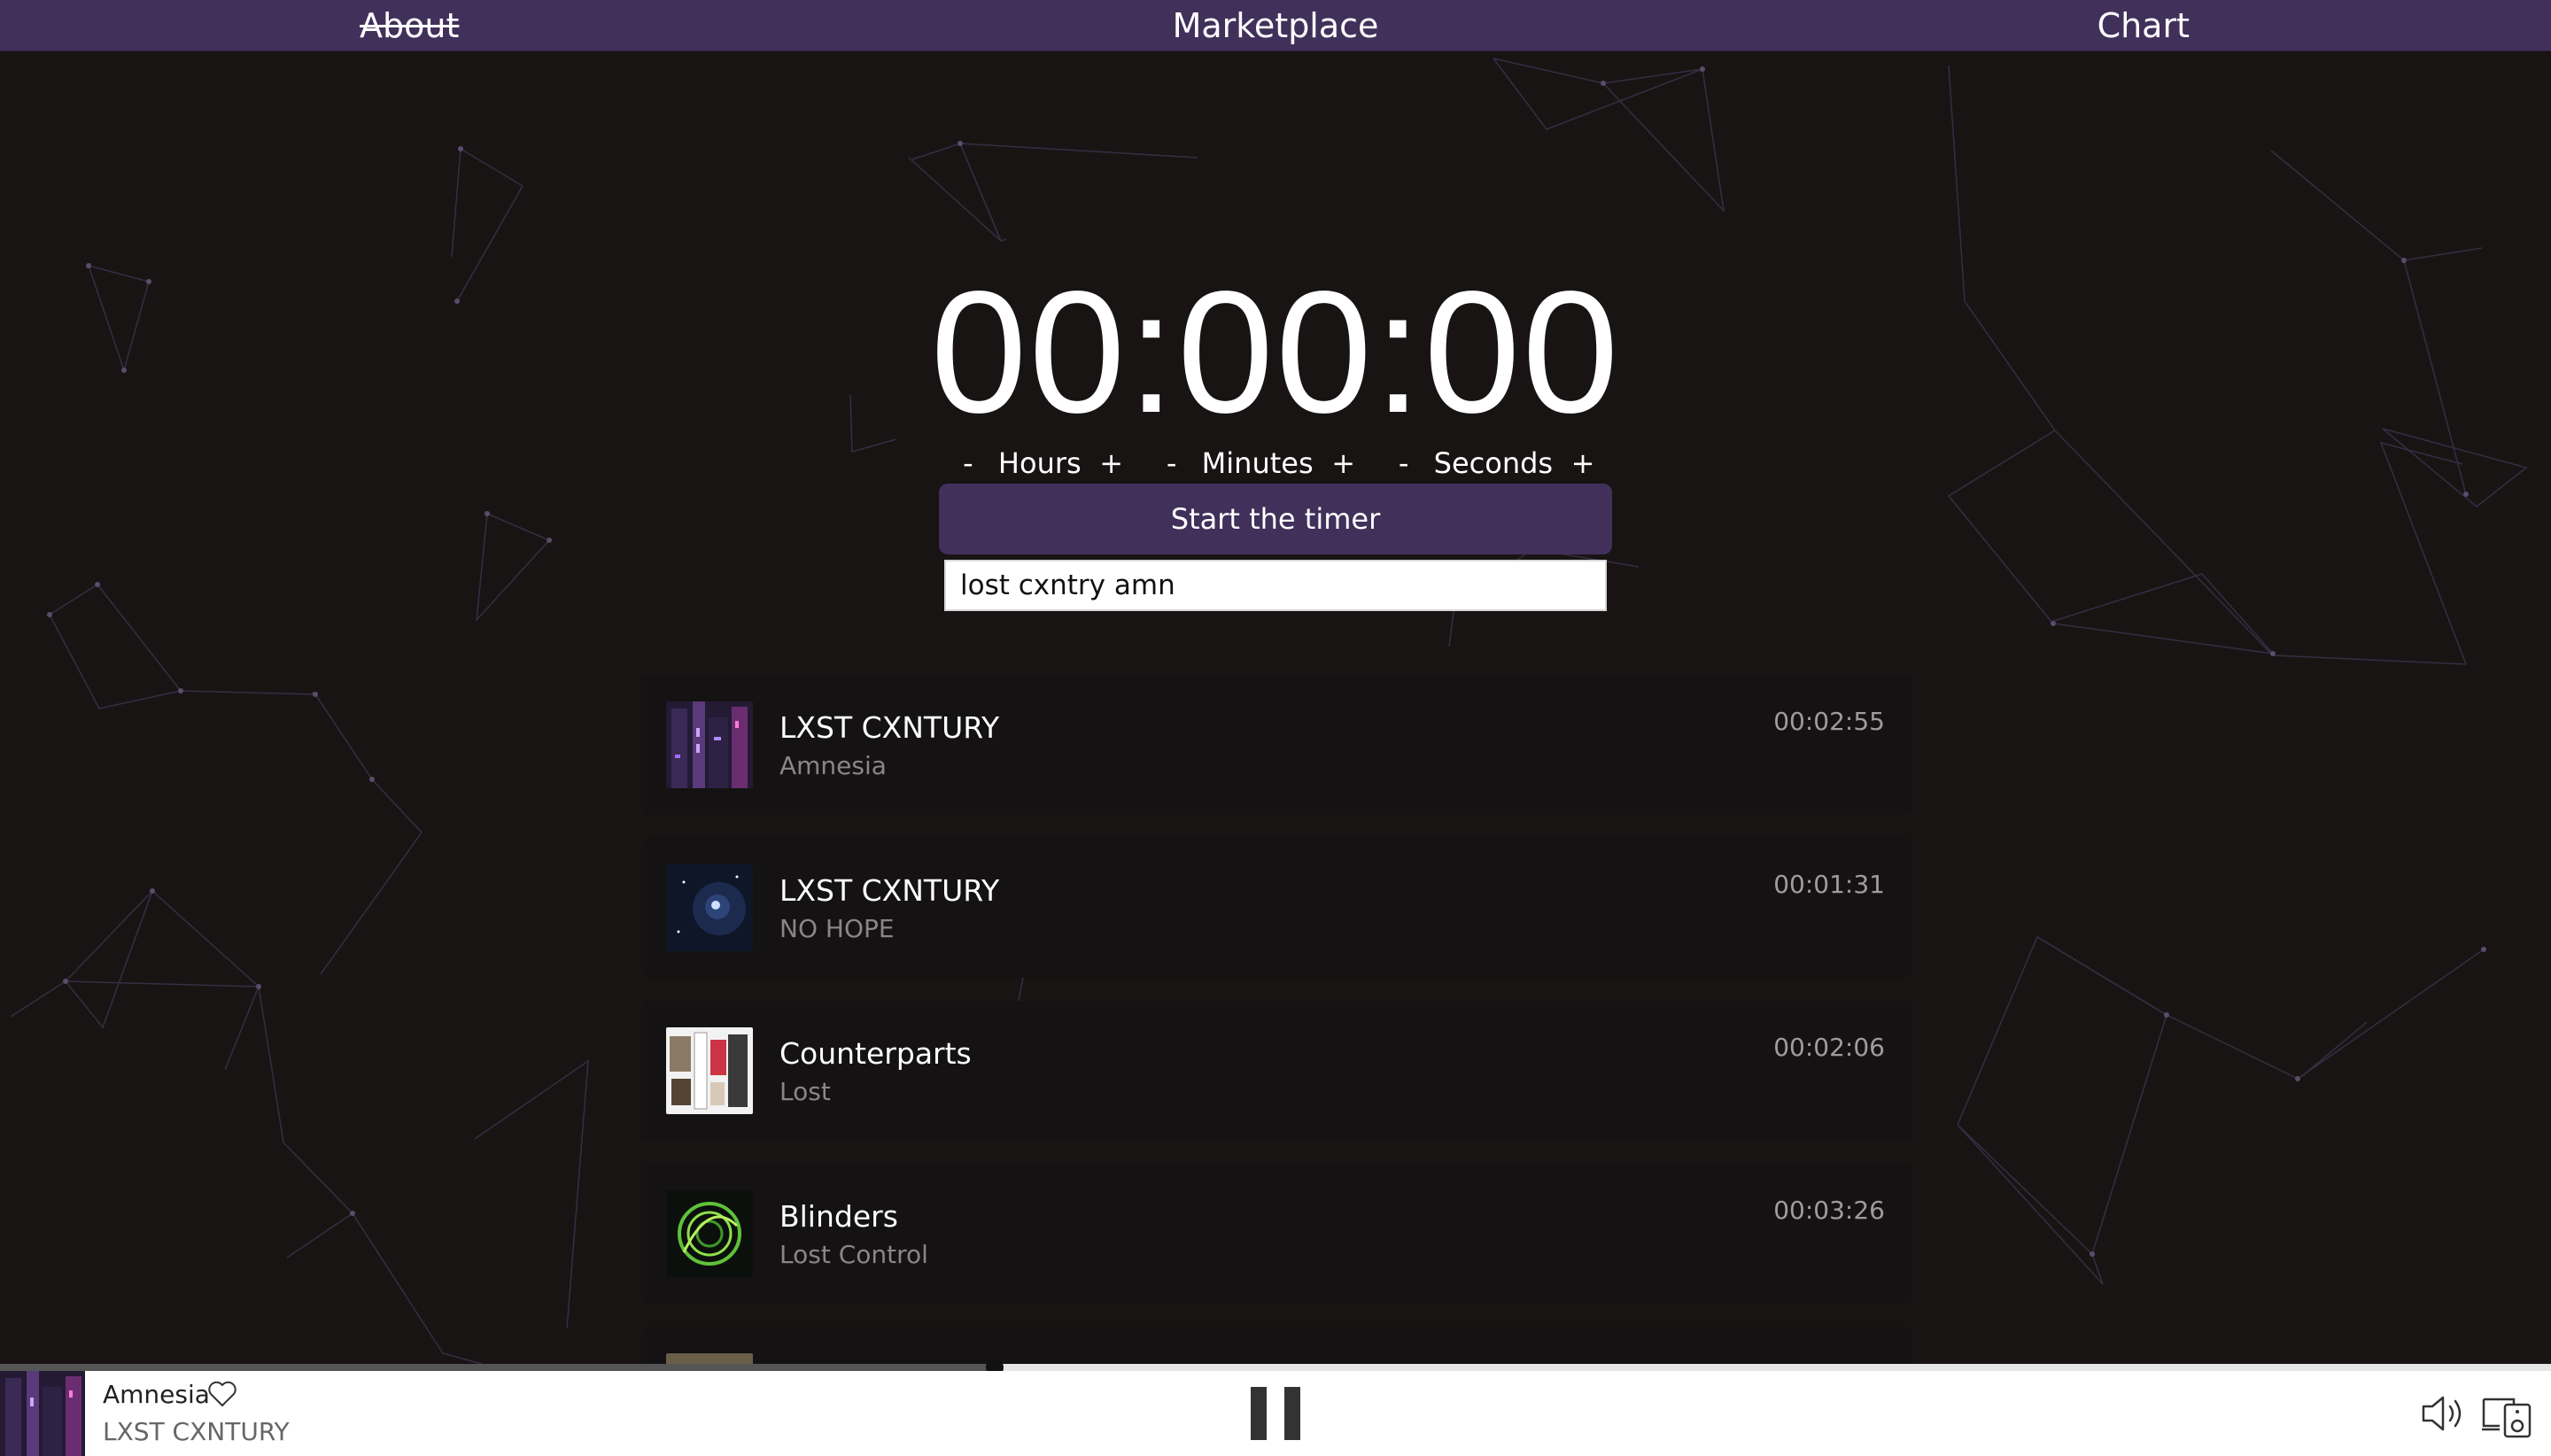 This screenshot has width=2551, height=1456. What do you see at coordinates (1111, 463) in the screenshot?
I see `hours-increment-button: +` at bounding box center [1111, 463].